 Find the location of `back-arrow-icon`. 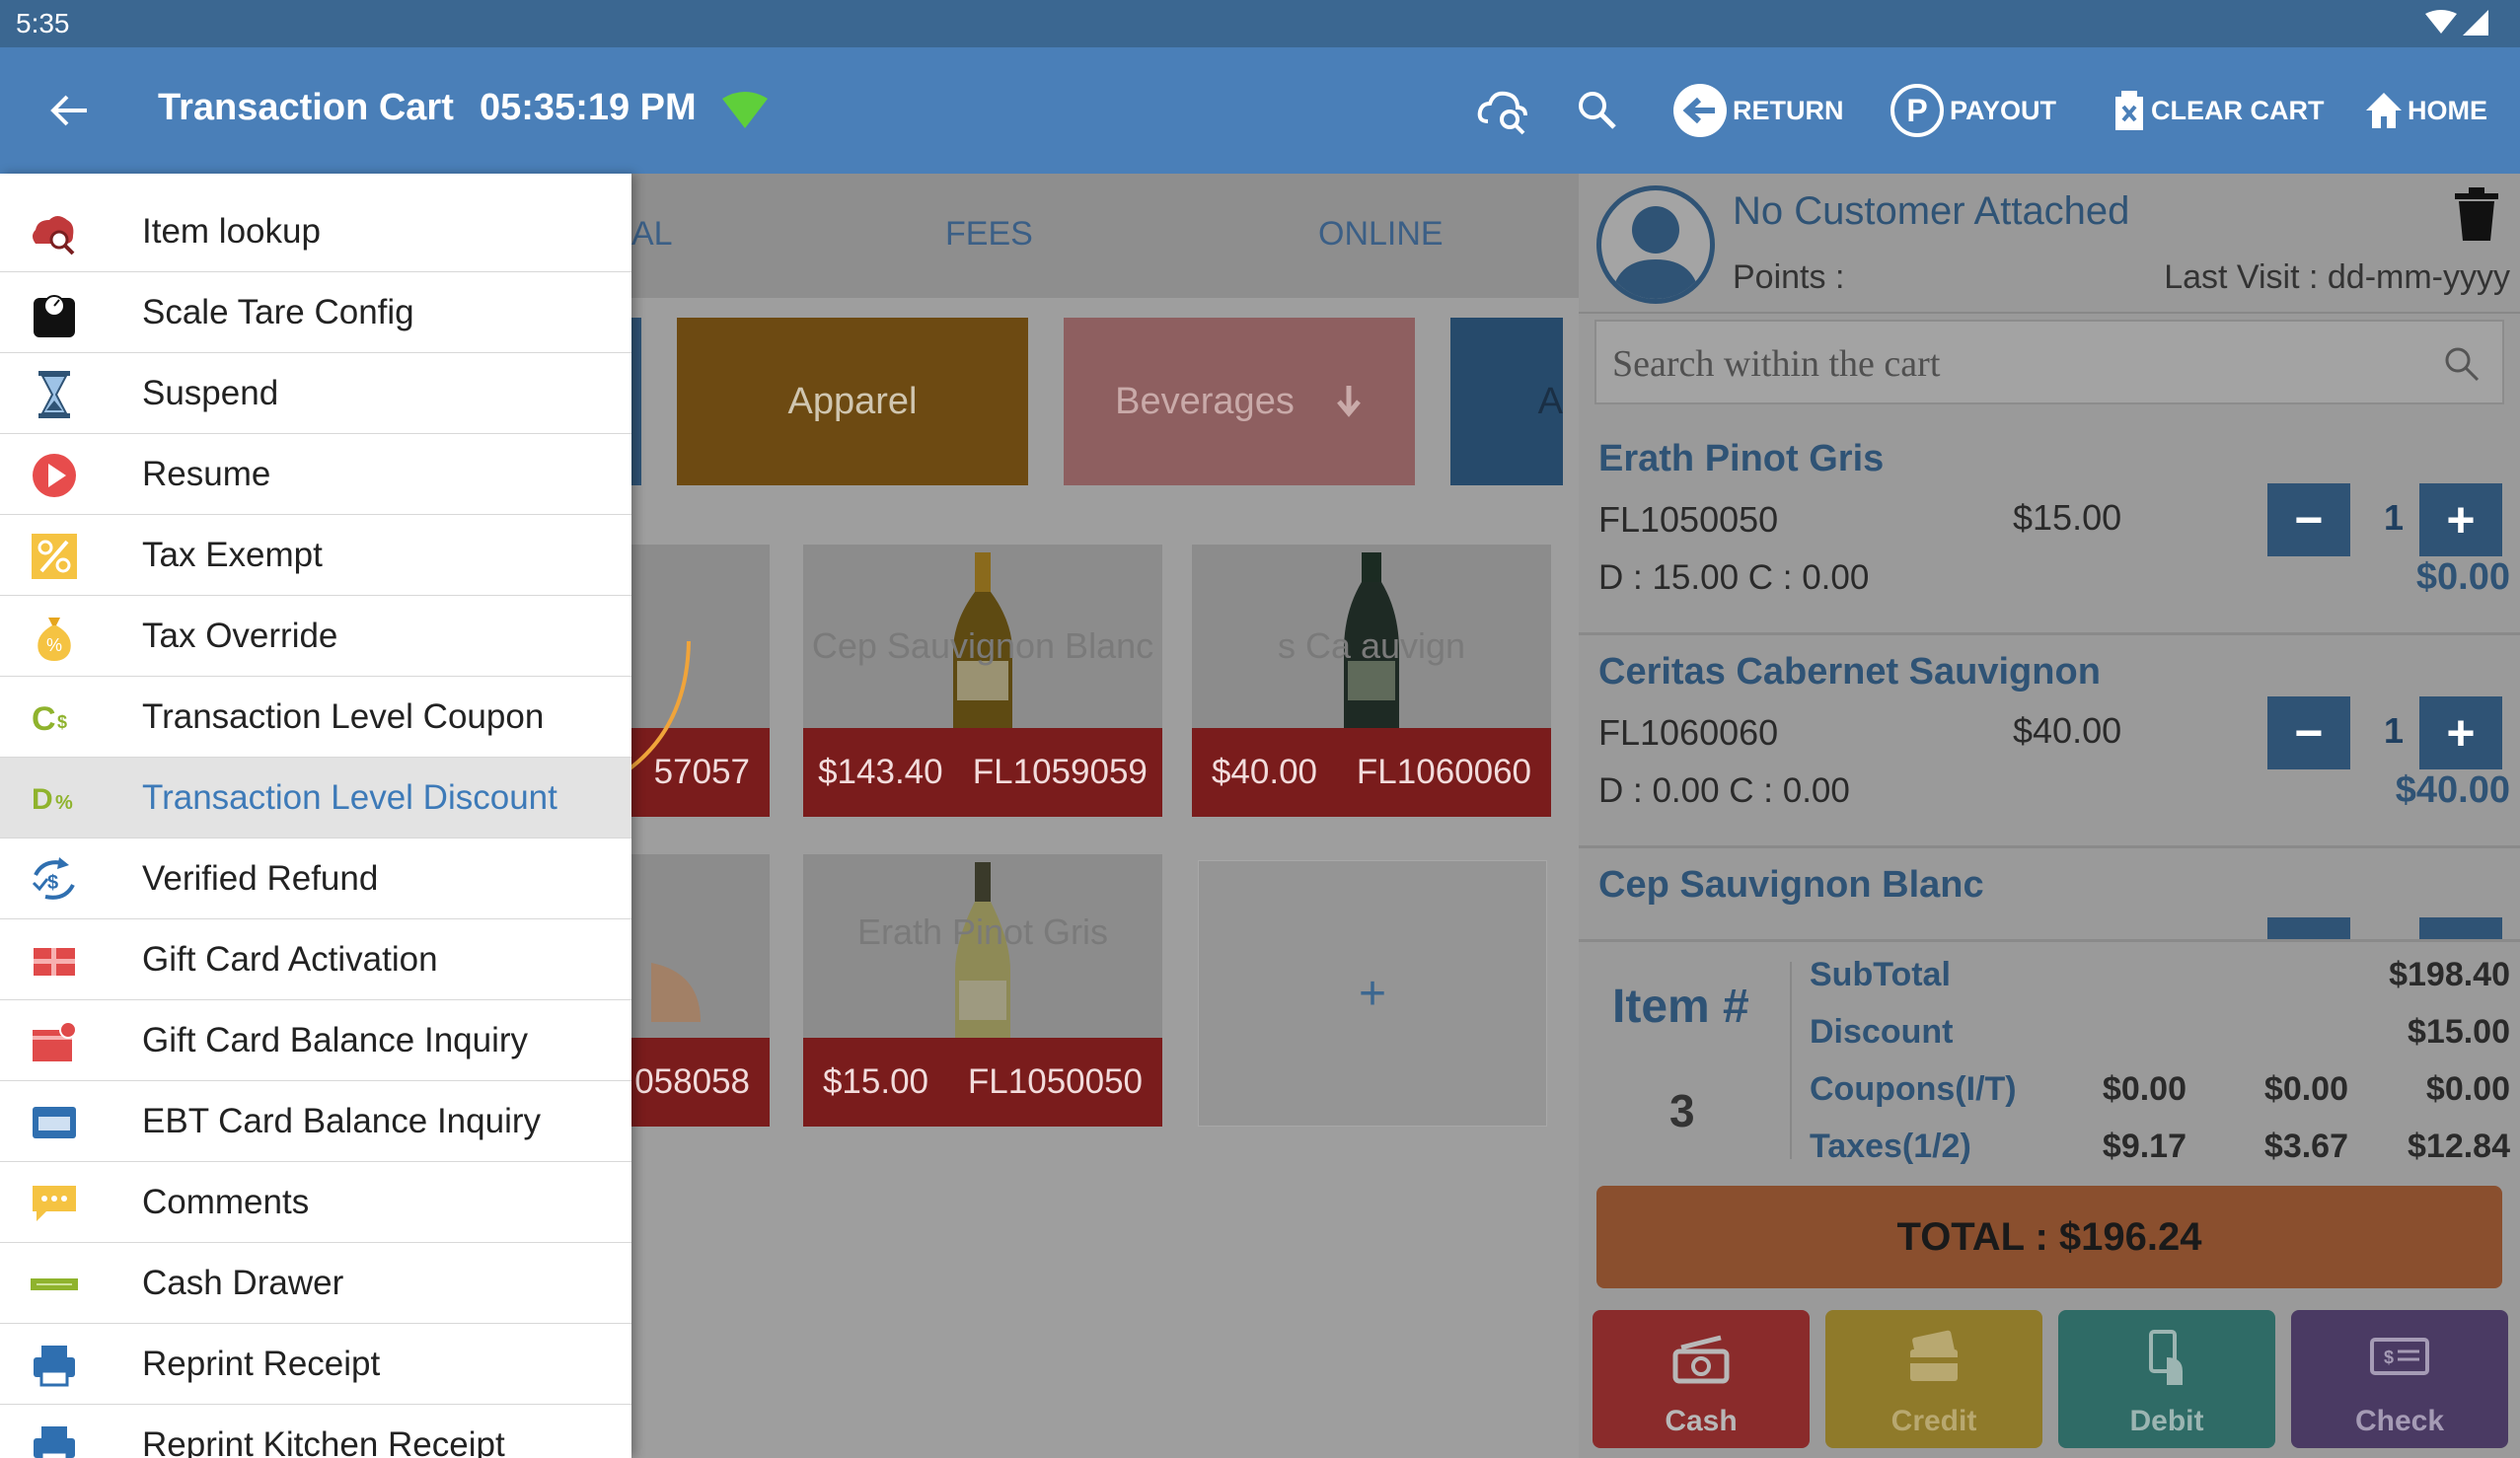

back-arrow-icon is located at coordinates (69, 110).